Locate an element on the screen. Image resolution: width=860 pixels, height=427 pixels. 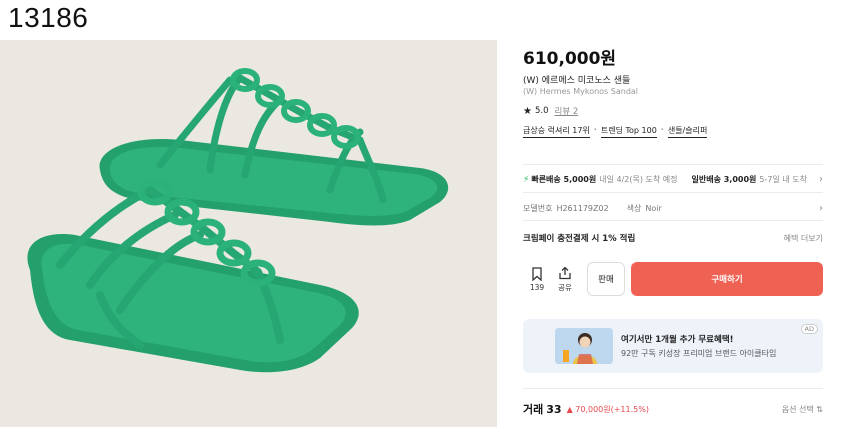
ad-title: 여기서만 1개월 추가 무료혜택! is located at coordinates (677, 340).